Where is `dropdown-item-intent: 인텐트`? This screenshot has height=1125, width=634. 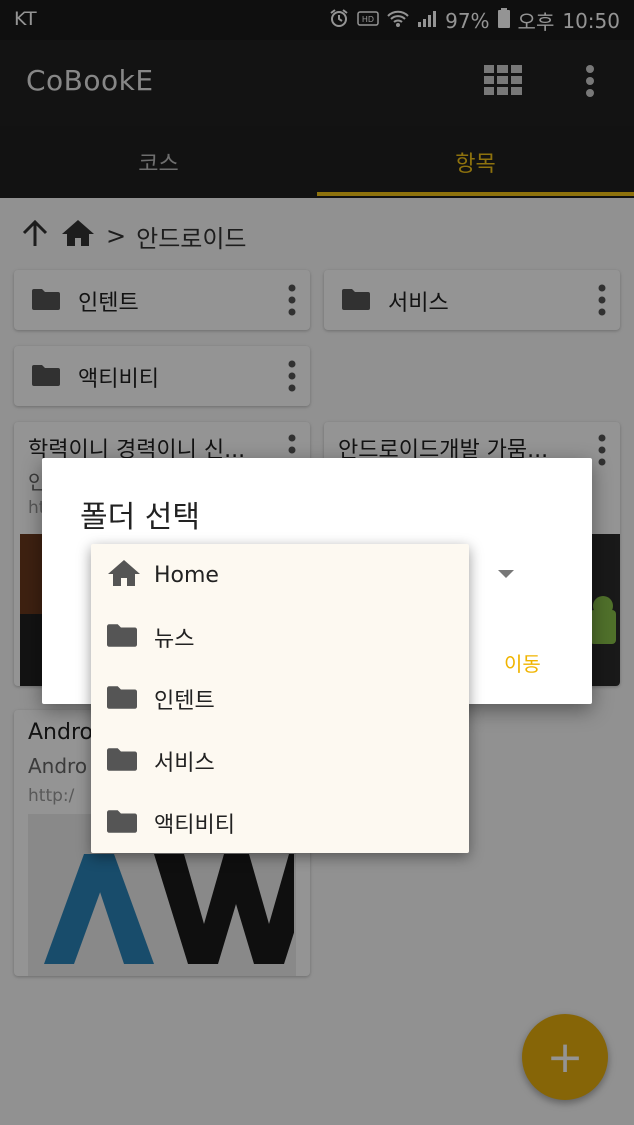
dropdown-item-intent: 인텐트 is located at coordinates (280, 699).